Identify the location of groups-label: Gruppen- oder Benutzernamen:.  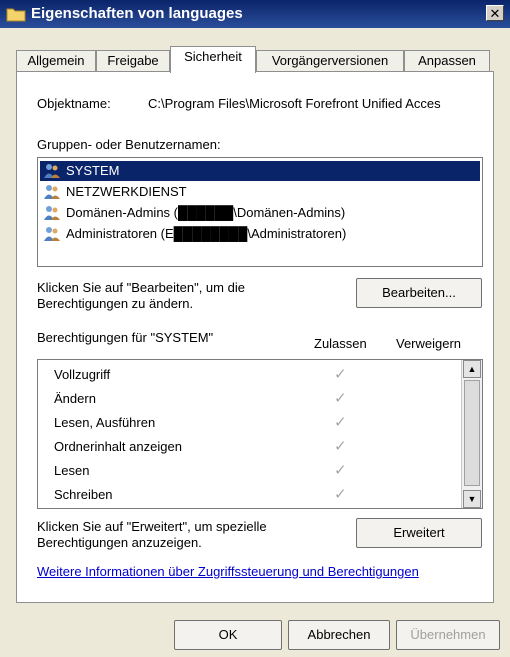
(129, 144).